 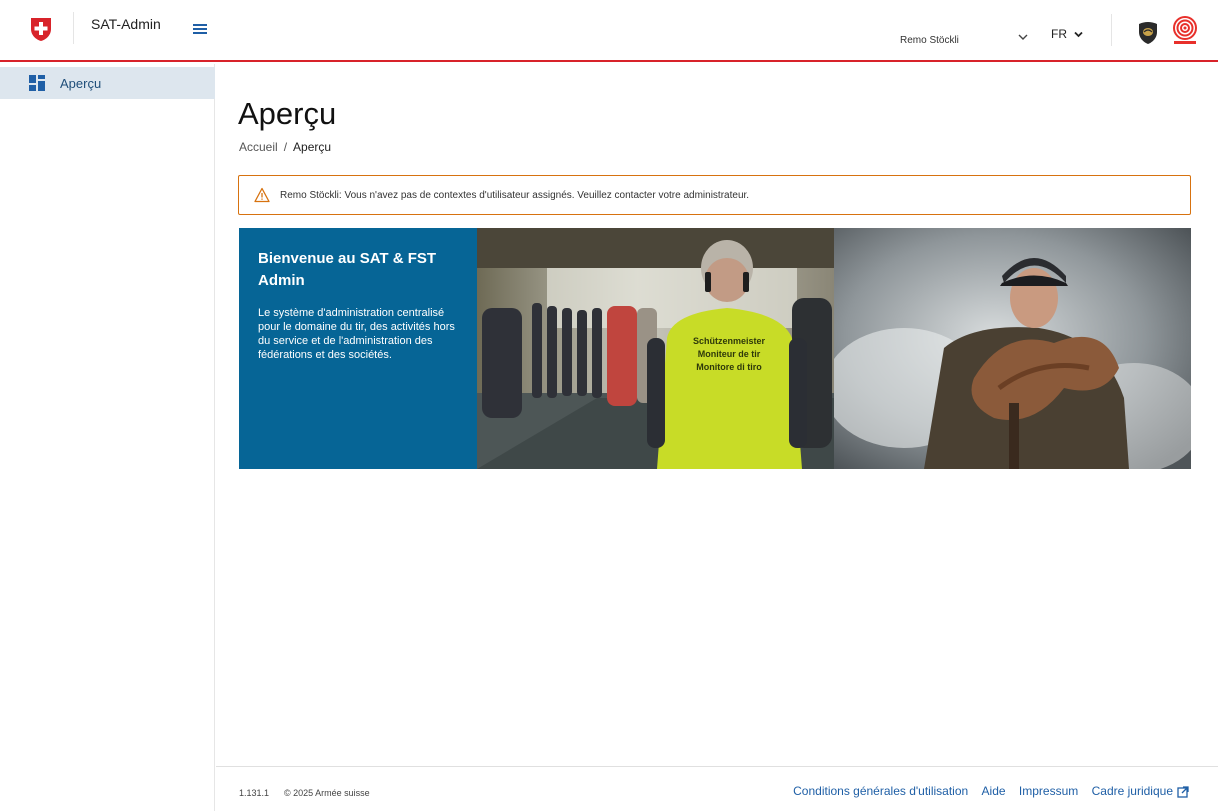 I want to click on header-divider, so click(x=73, y=28).